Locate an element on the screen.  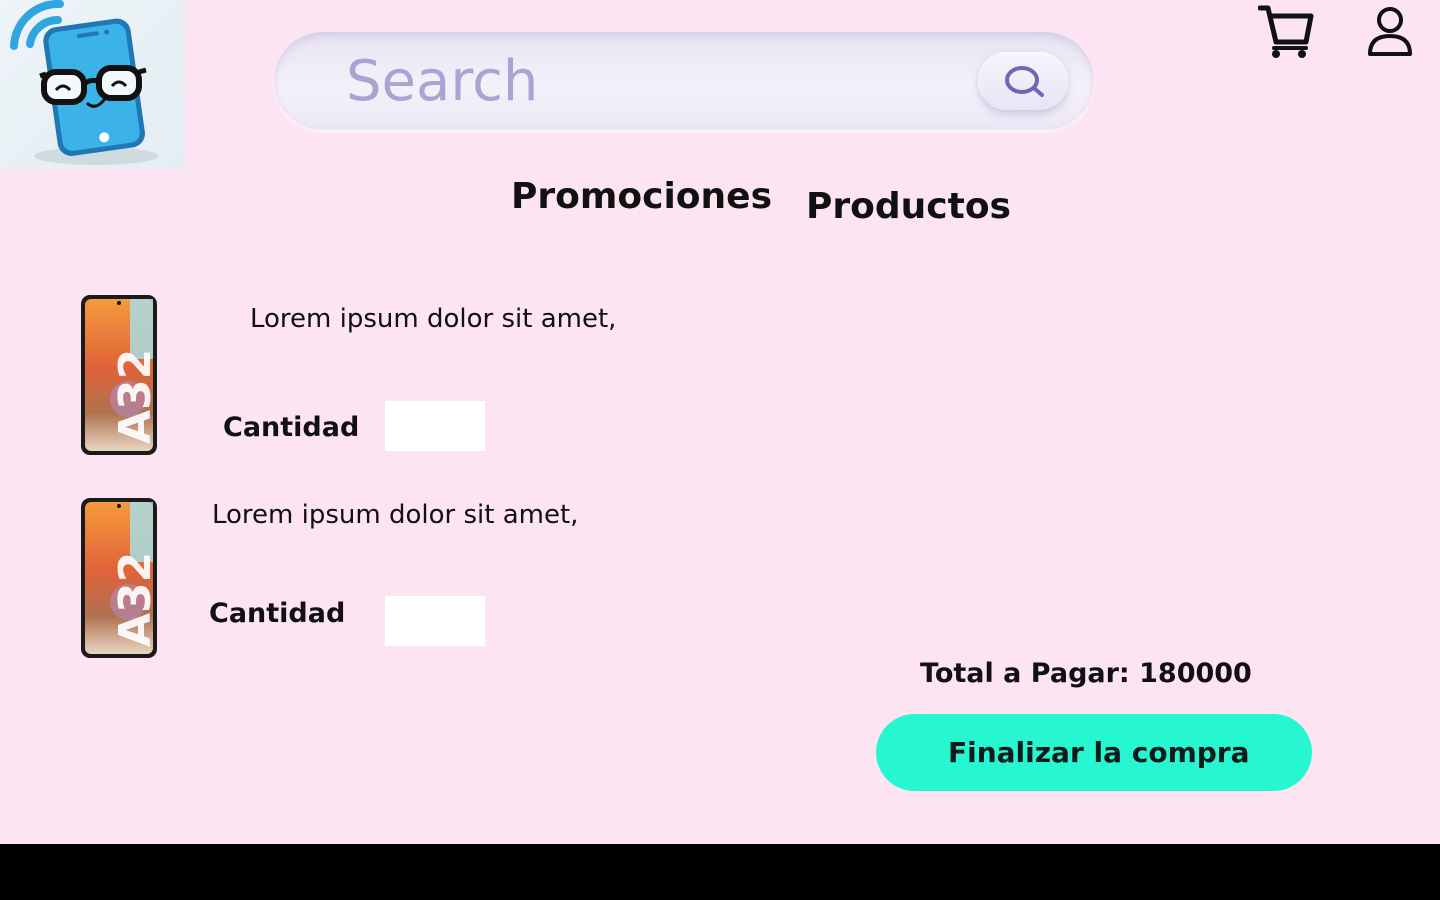
brand-logo is located at coordinates (92, 84).